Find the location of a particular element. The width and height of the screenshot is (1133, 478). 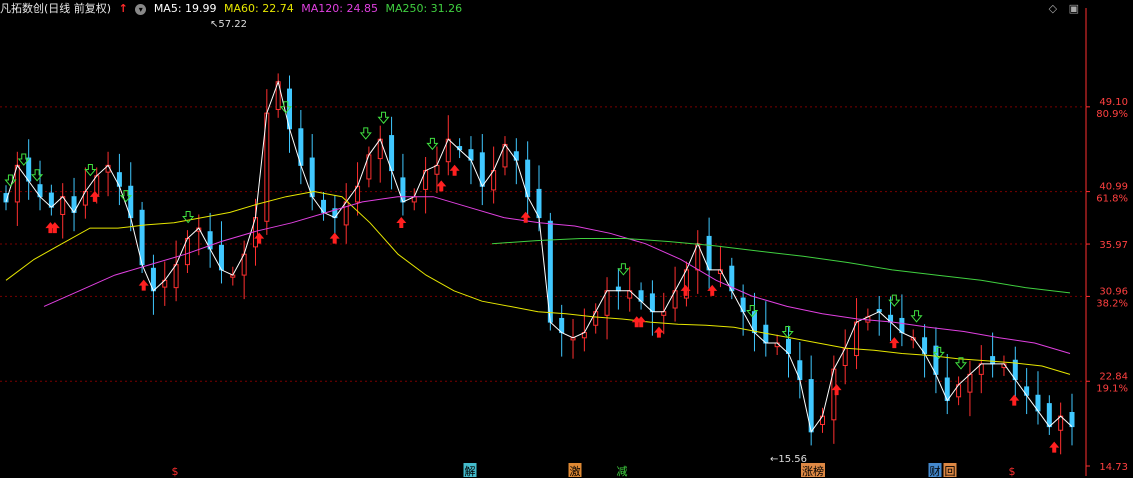

pct-tick-label: 80.9% is located at coordinates (1112, 114).